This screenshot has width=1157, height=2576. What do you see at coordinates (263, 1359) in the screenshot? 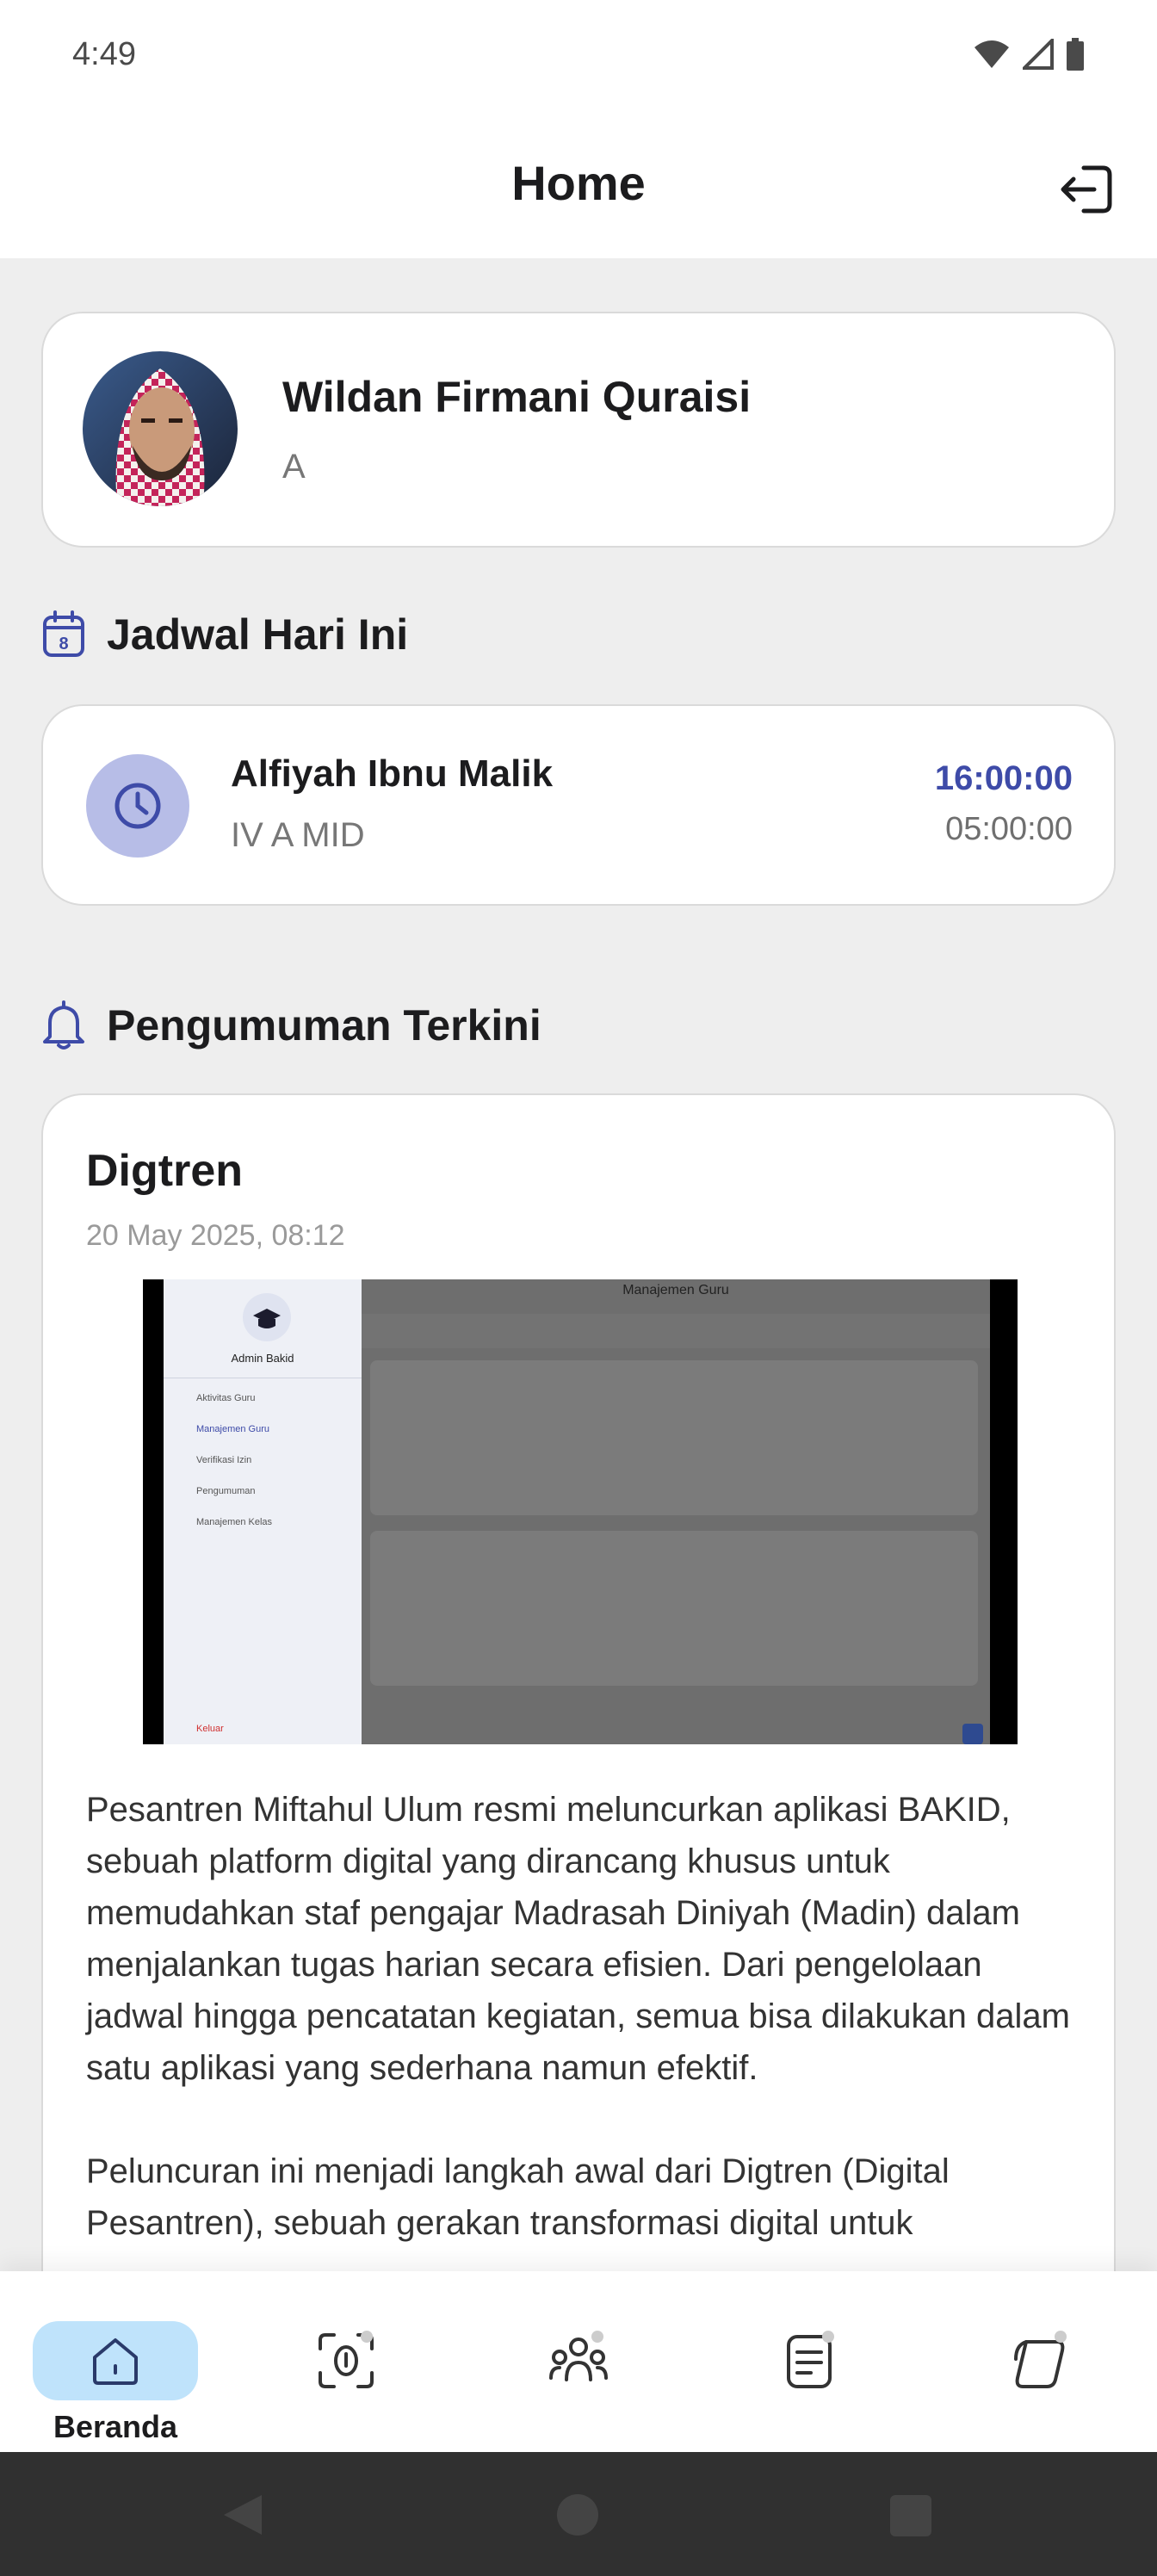
I see `mini-sidebar-title: Admin Bakid` at bounding box center [263, 1359].